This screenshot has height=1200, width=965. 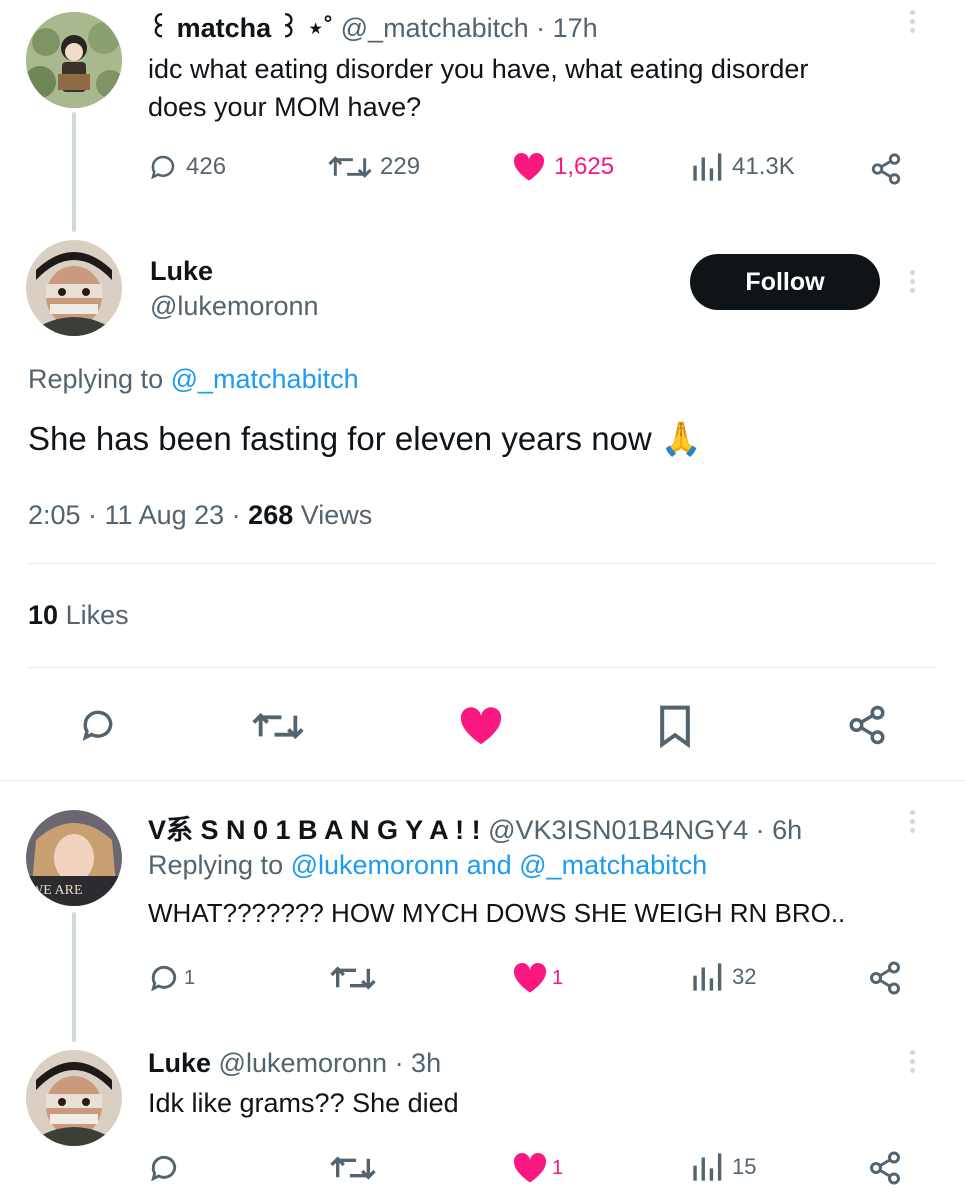 I want to click on views-count: 268, so click(x=271, y=515).